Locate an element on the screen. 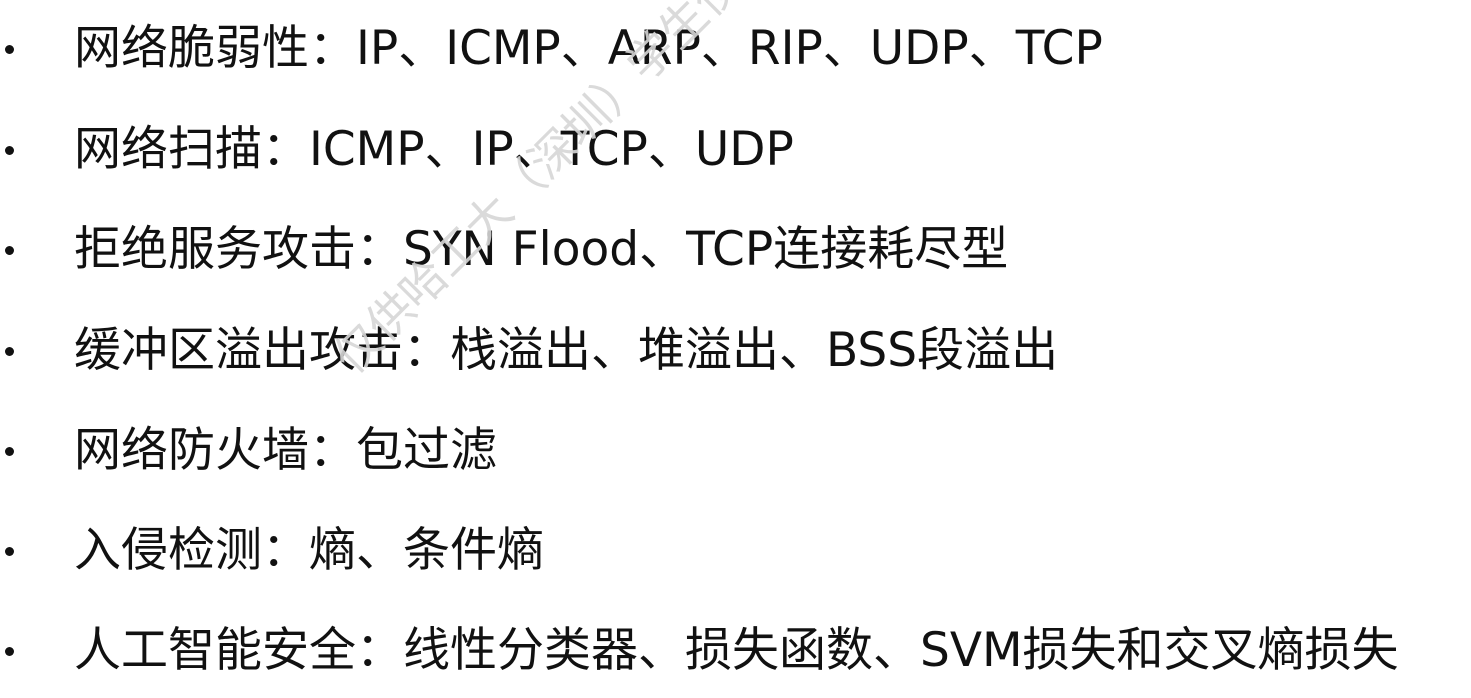 The width and height of the screenshot is (1471, 698). list-item: 网络防火墙：包过滤 is located at coordinates (735, 458).